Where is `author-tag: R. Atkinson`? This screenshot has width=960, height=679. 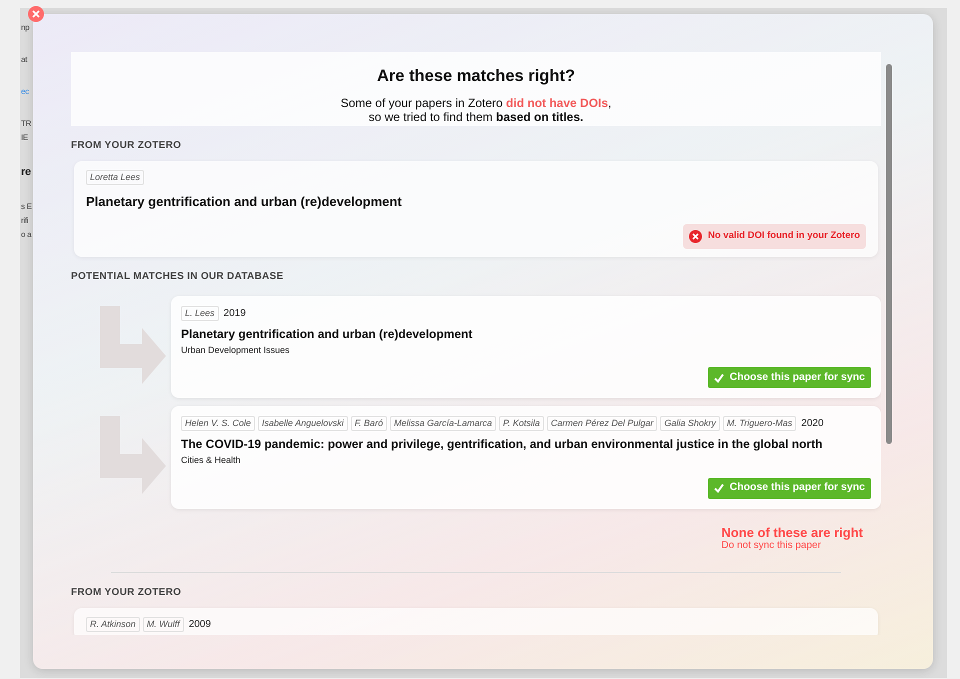
author-tag: R. Atkinson is located at coordinates (113, 624).